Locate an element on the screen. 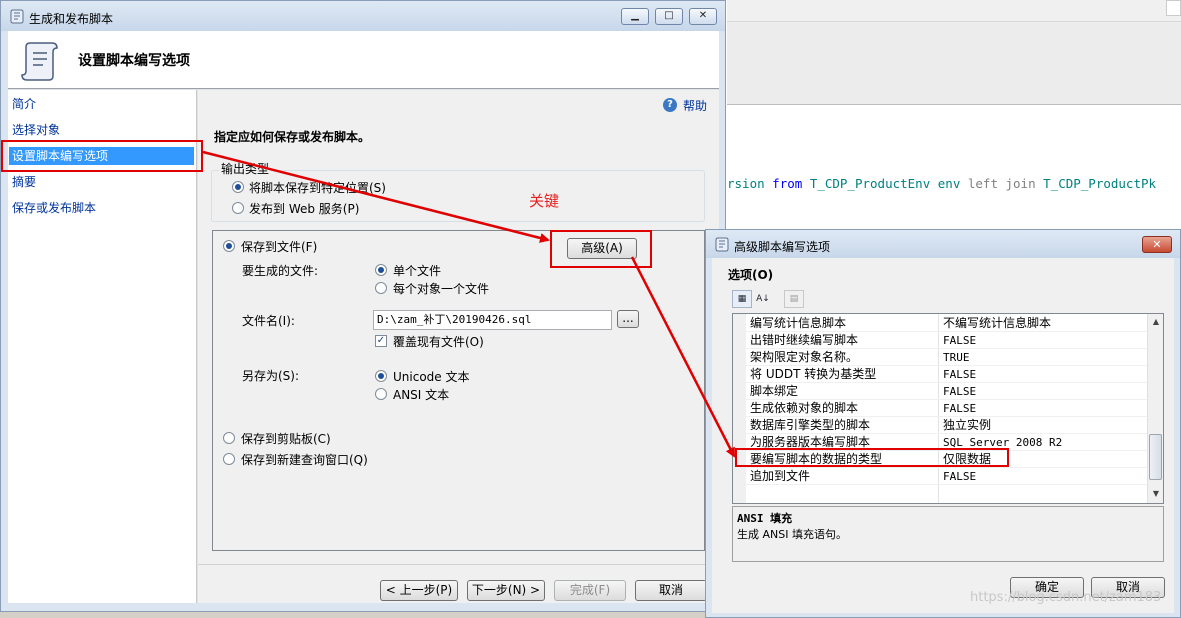 The width and height of the screenshot is (1181, 618). property-name: 架构限定对象名称。 is located at coordinates (804, 357).